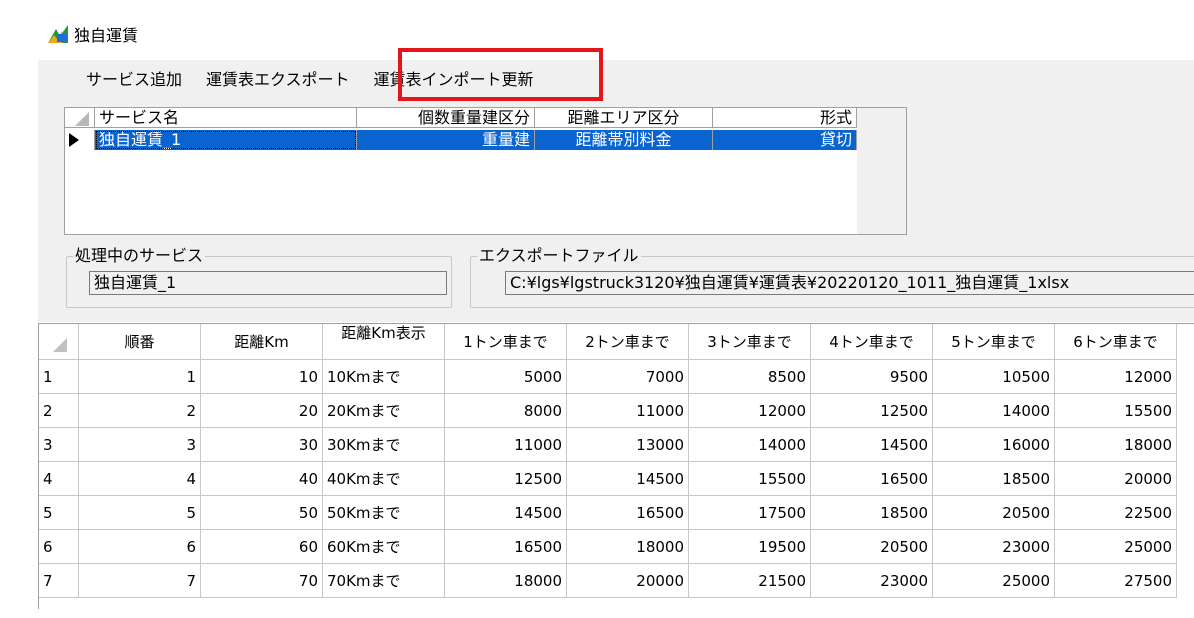  Describe the element at coordinates (872, 513) in the screenshot. I see `cell-4ton: 18500` at that location.